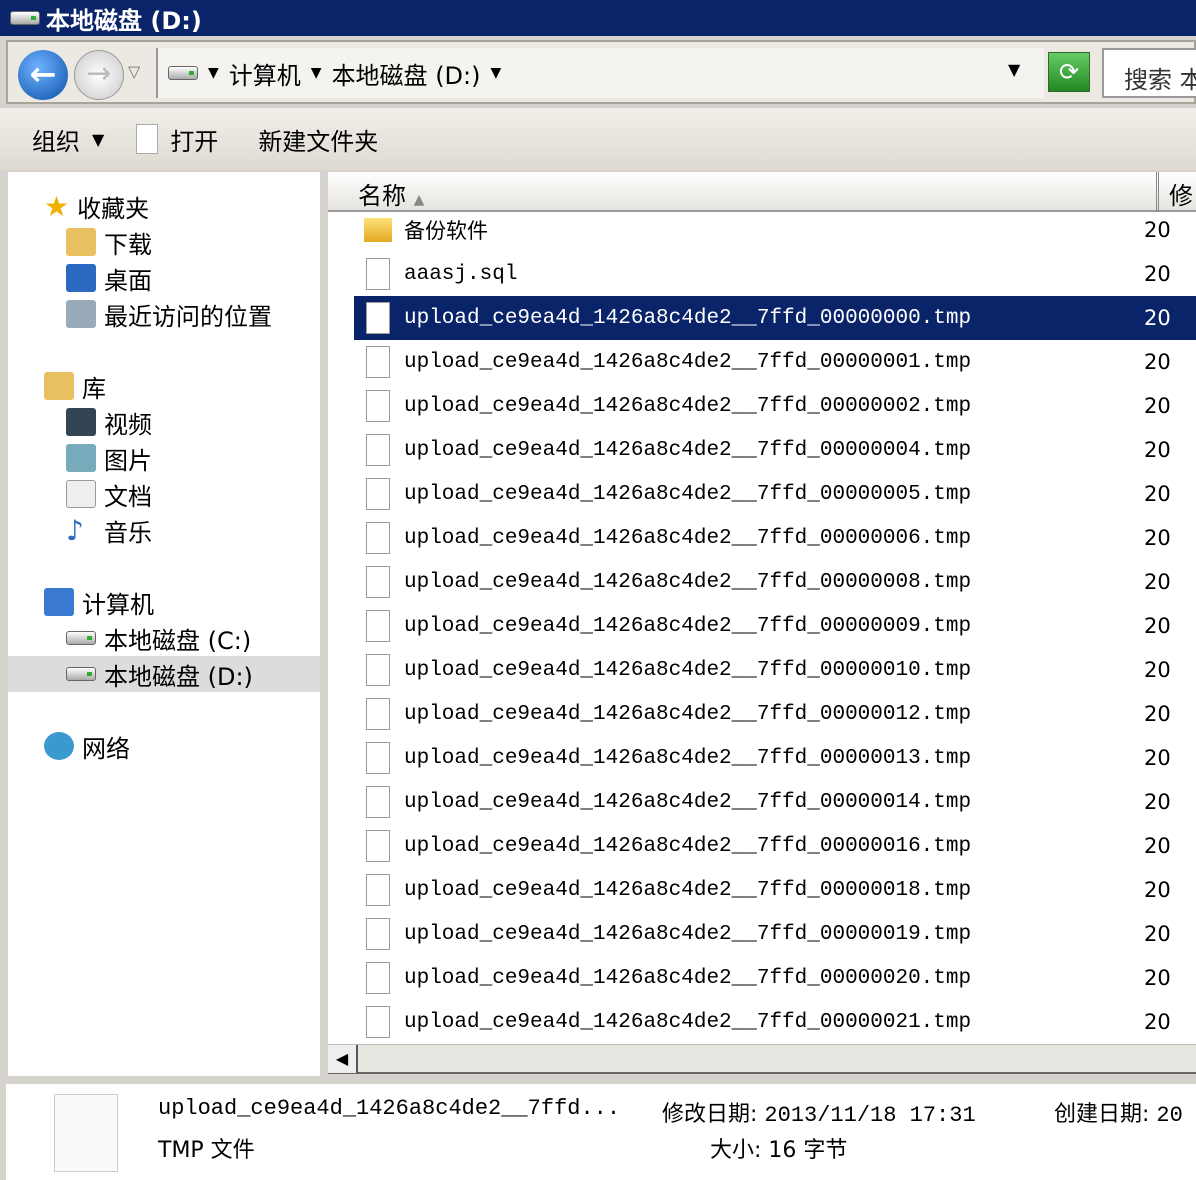 Image resolution: width=1196 pixels, height=1180 pixels. Describe the element at coordinates (461, 274) in the screenshot. I see `file-name: aaasj.sql` at that location.